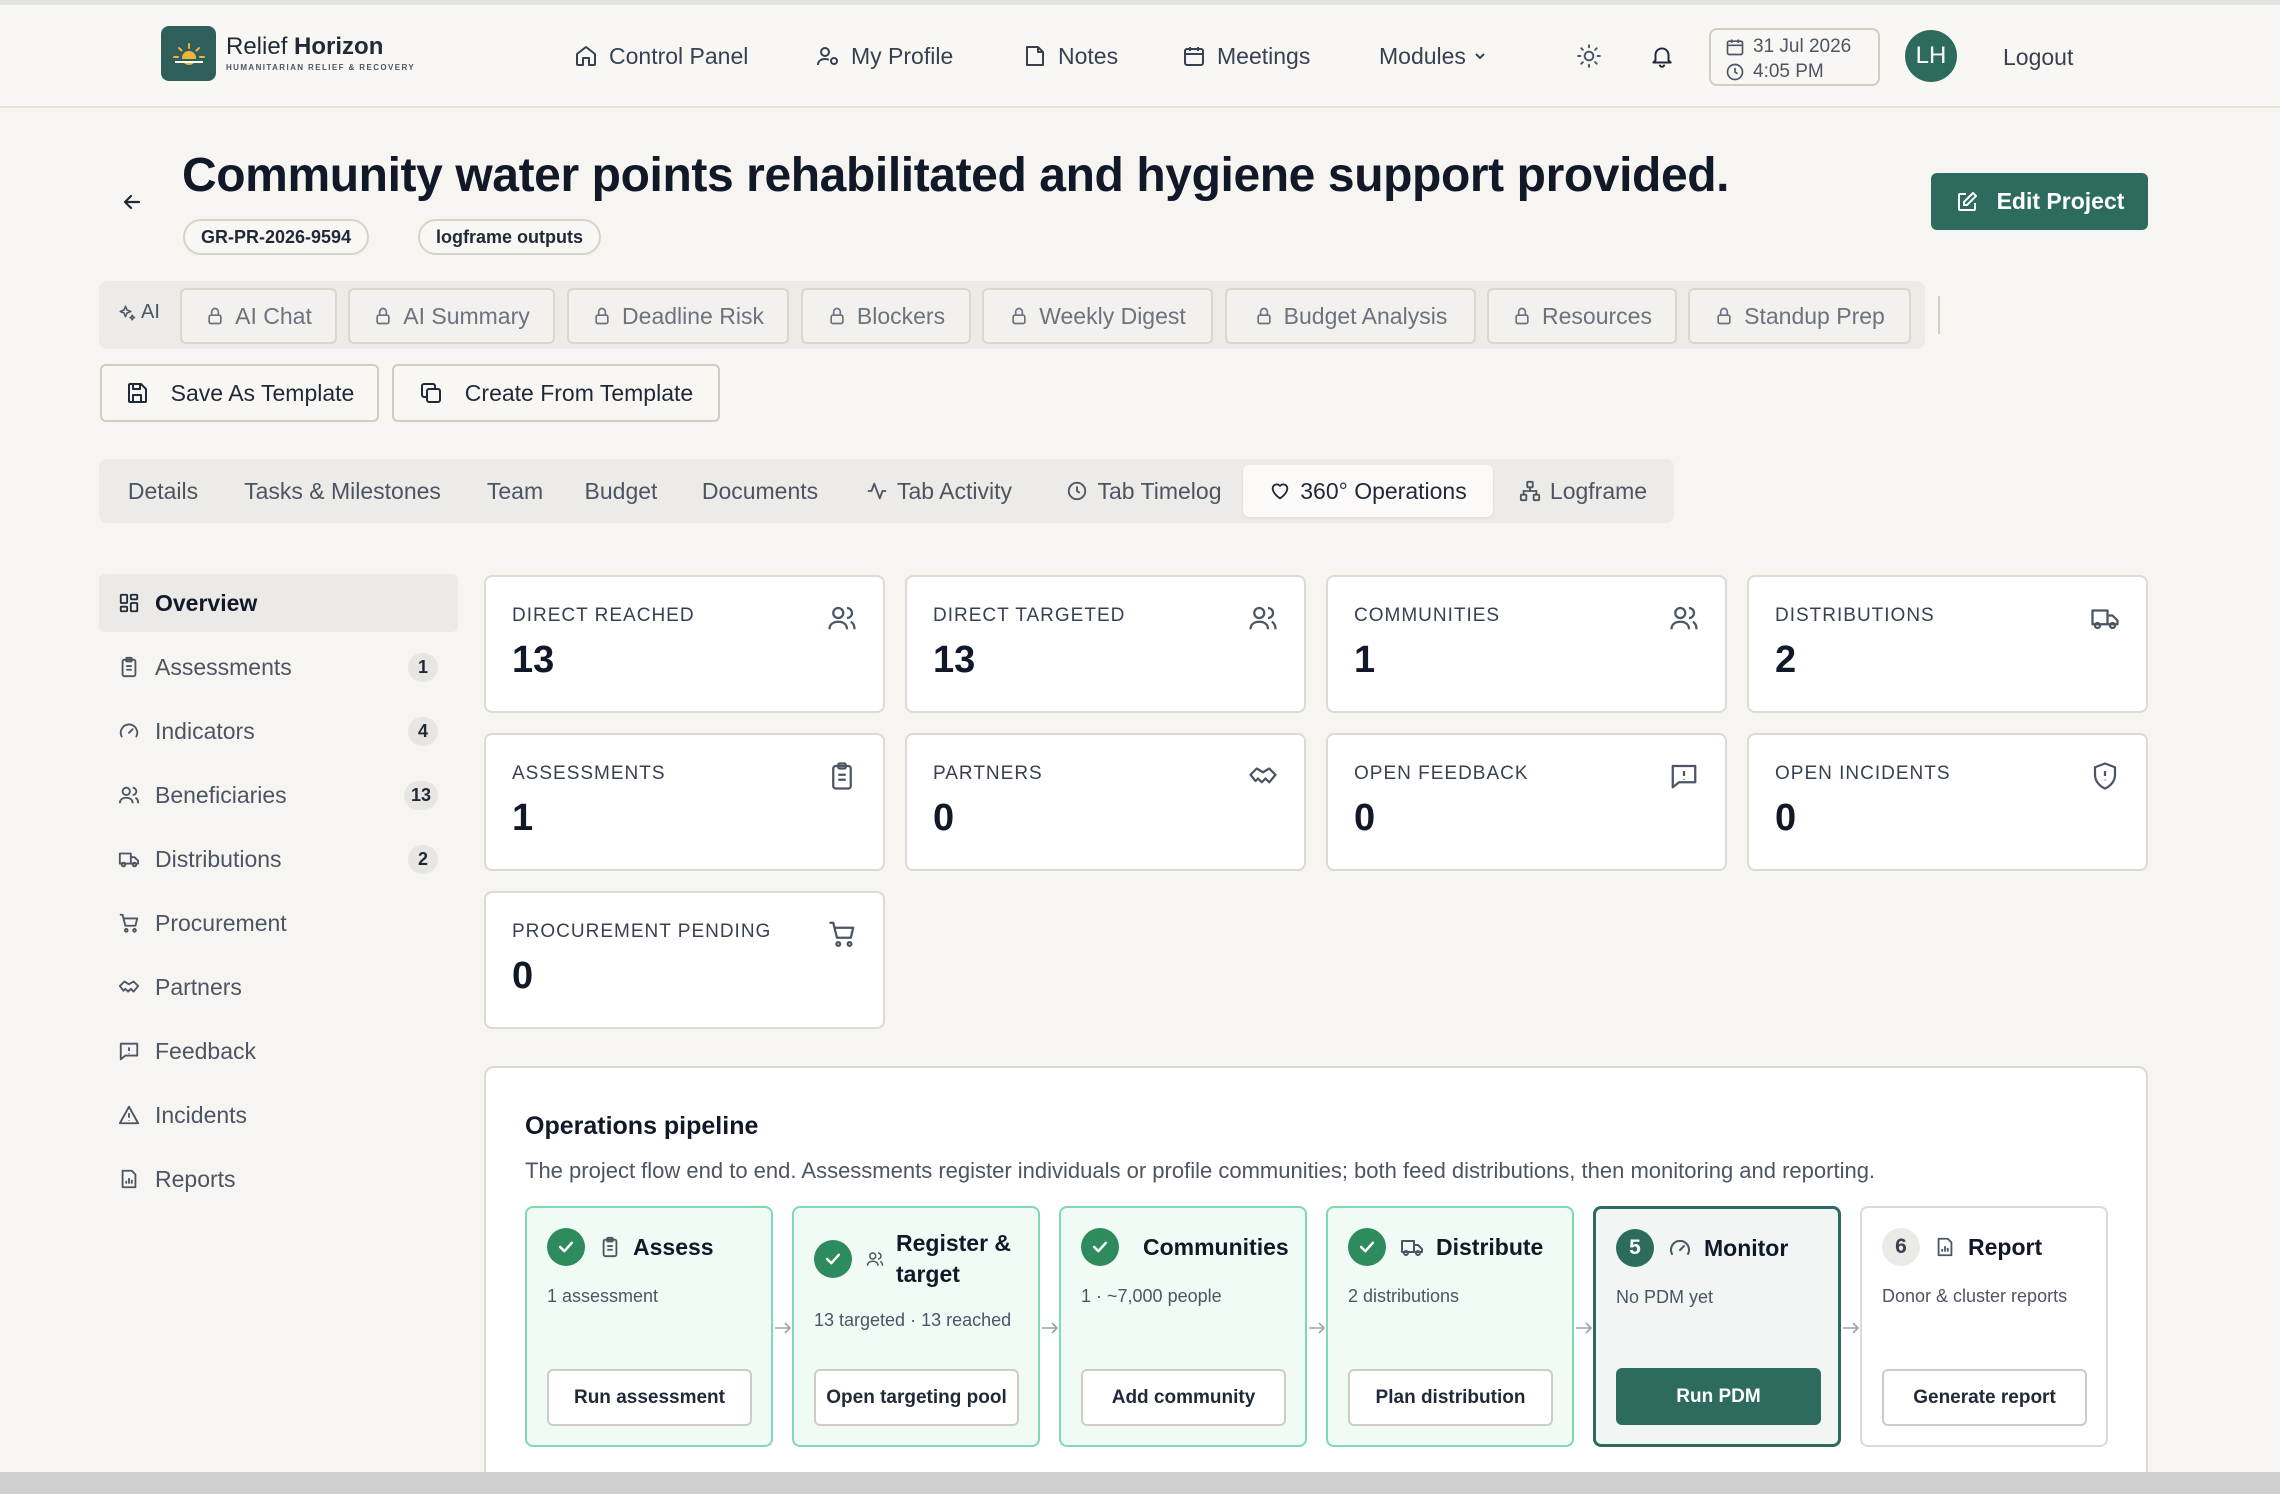 This screenshot has width=2280, height=1494. I want to click on stat-label: OPEN FEEDBACK, so click(1441, 773).